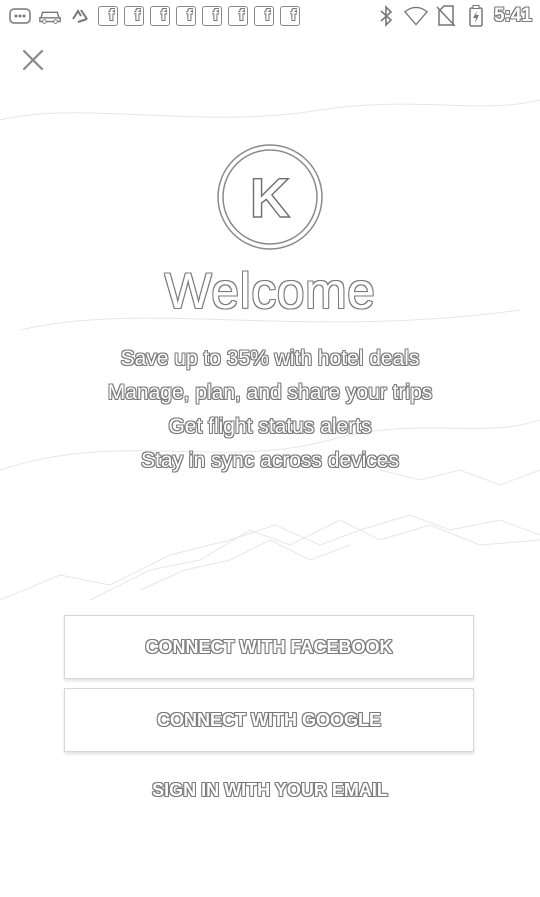  Describe the element at coordinates (80, 16) in the screenshot. I see `recycle-icon` at that location.